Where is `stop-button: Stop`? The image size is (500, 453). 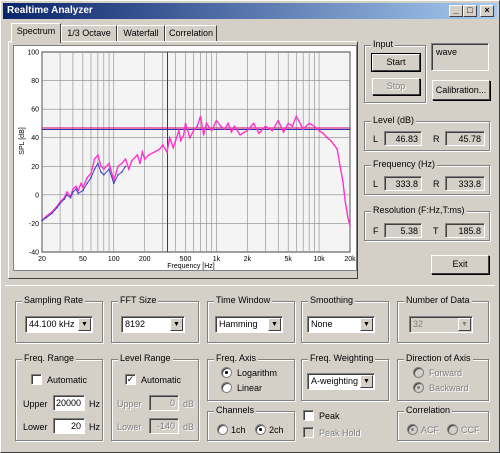 stop-button: Stop is located at coordinates (396, 86).